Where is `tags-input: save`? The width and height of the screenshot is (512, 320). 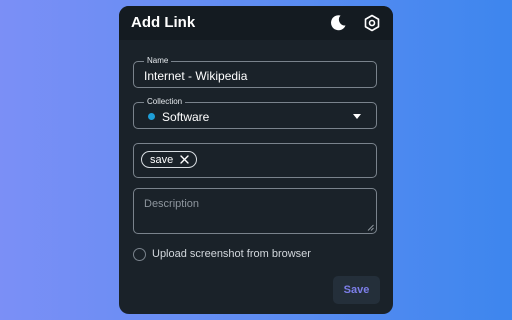
tags-input: save is located at coordinates (255, 160).